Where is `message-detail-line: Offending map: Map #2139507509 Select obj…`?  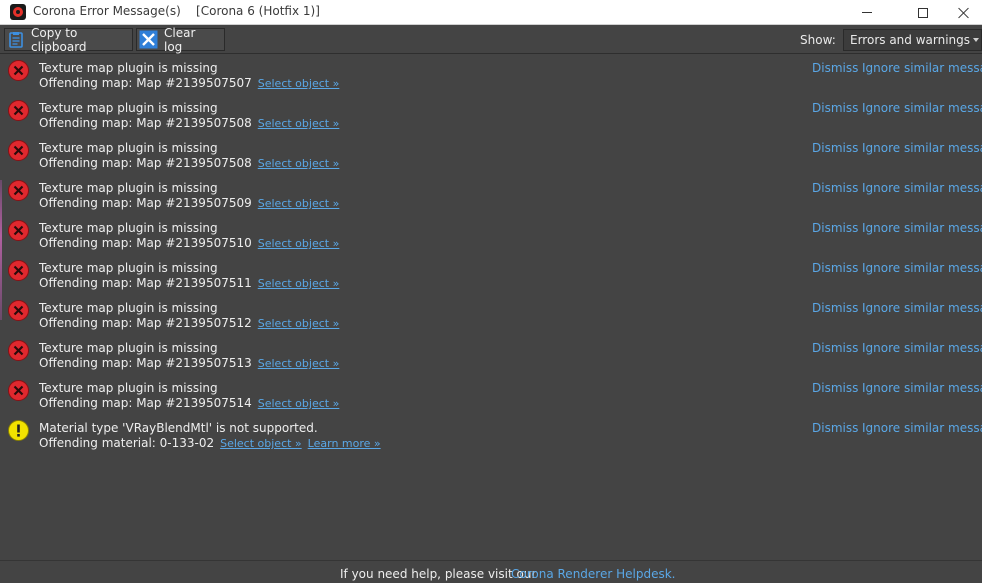 message-detail-line: Offending map: Map #2139507509 Select obj… is located at coordinates (189, 203).